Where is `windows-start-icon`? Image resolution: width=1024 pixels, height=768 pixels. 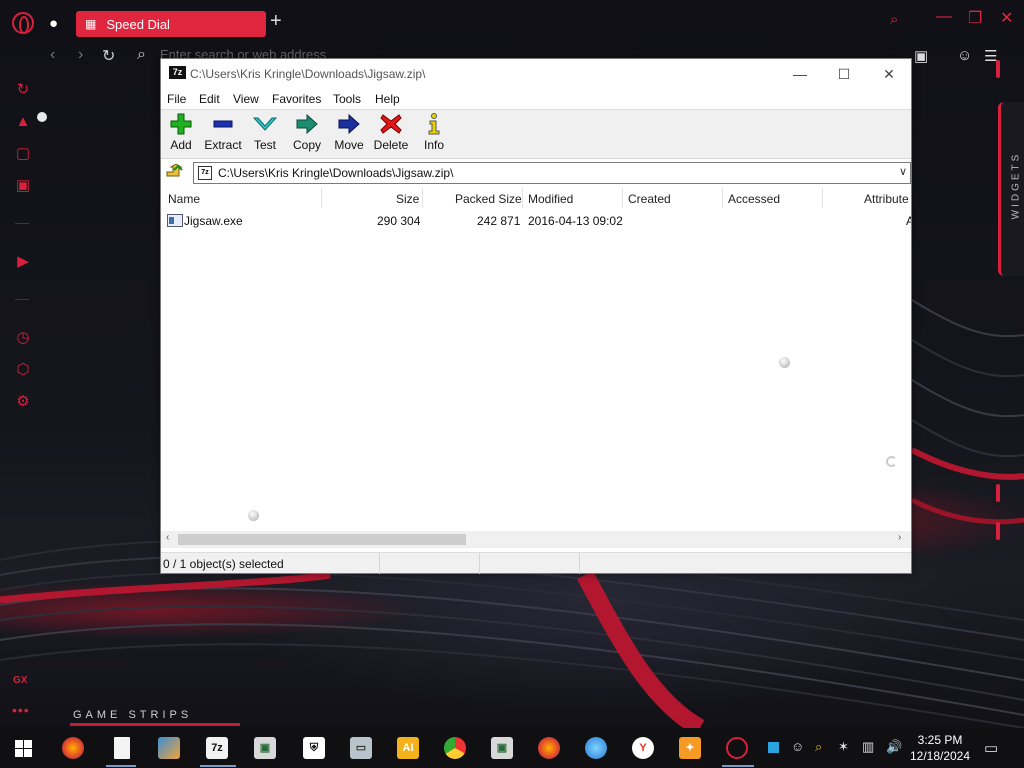 windows-start-icon is located at coordinates (23, 748).